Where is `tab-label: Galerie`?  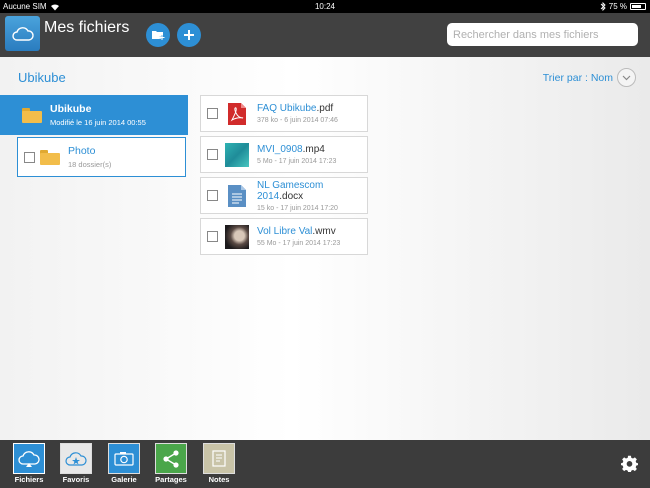
tab-label: Galerie is located at coordinates (124, 479).